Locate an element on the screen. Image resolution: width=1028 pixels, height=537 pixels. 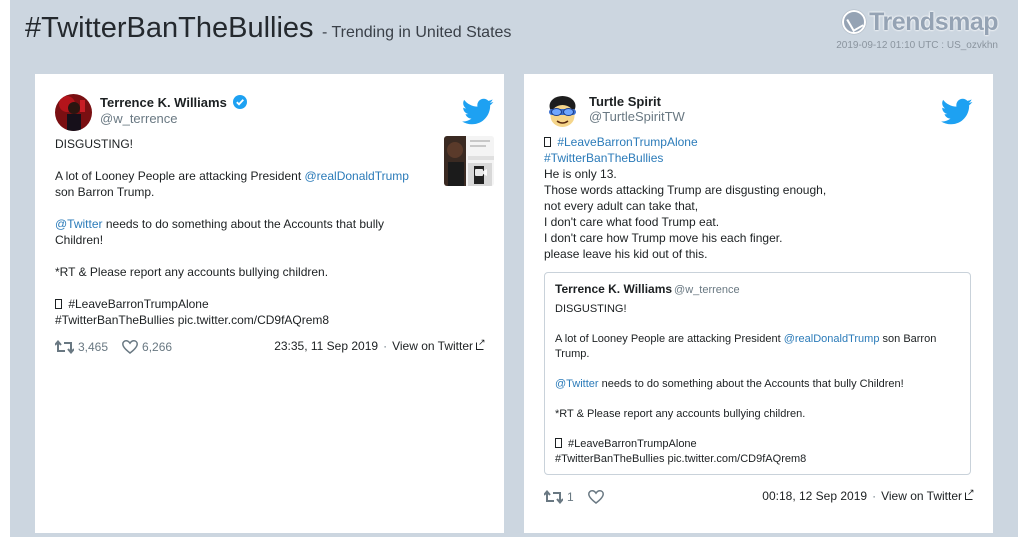
tweet-line: son Barron Trump. is located at coordinates (105, 192).